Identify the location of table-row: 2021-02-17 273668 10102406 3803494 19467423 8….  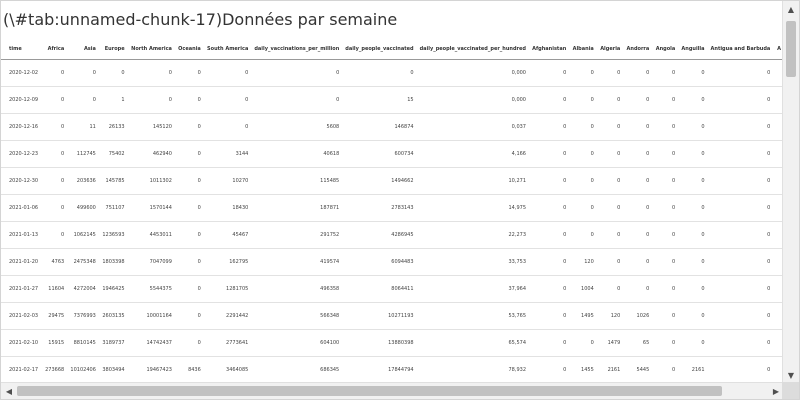
(392, 368).